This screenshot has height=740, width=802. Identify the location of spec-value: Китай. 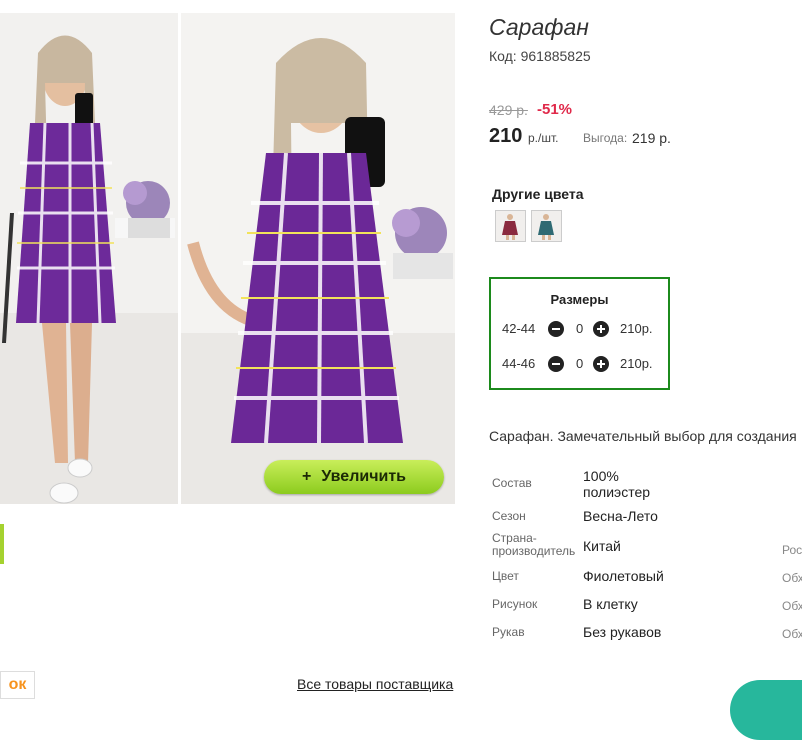
(602, 546).